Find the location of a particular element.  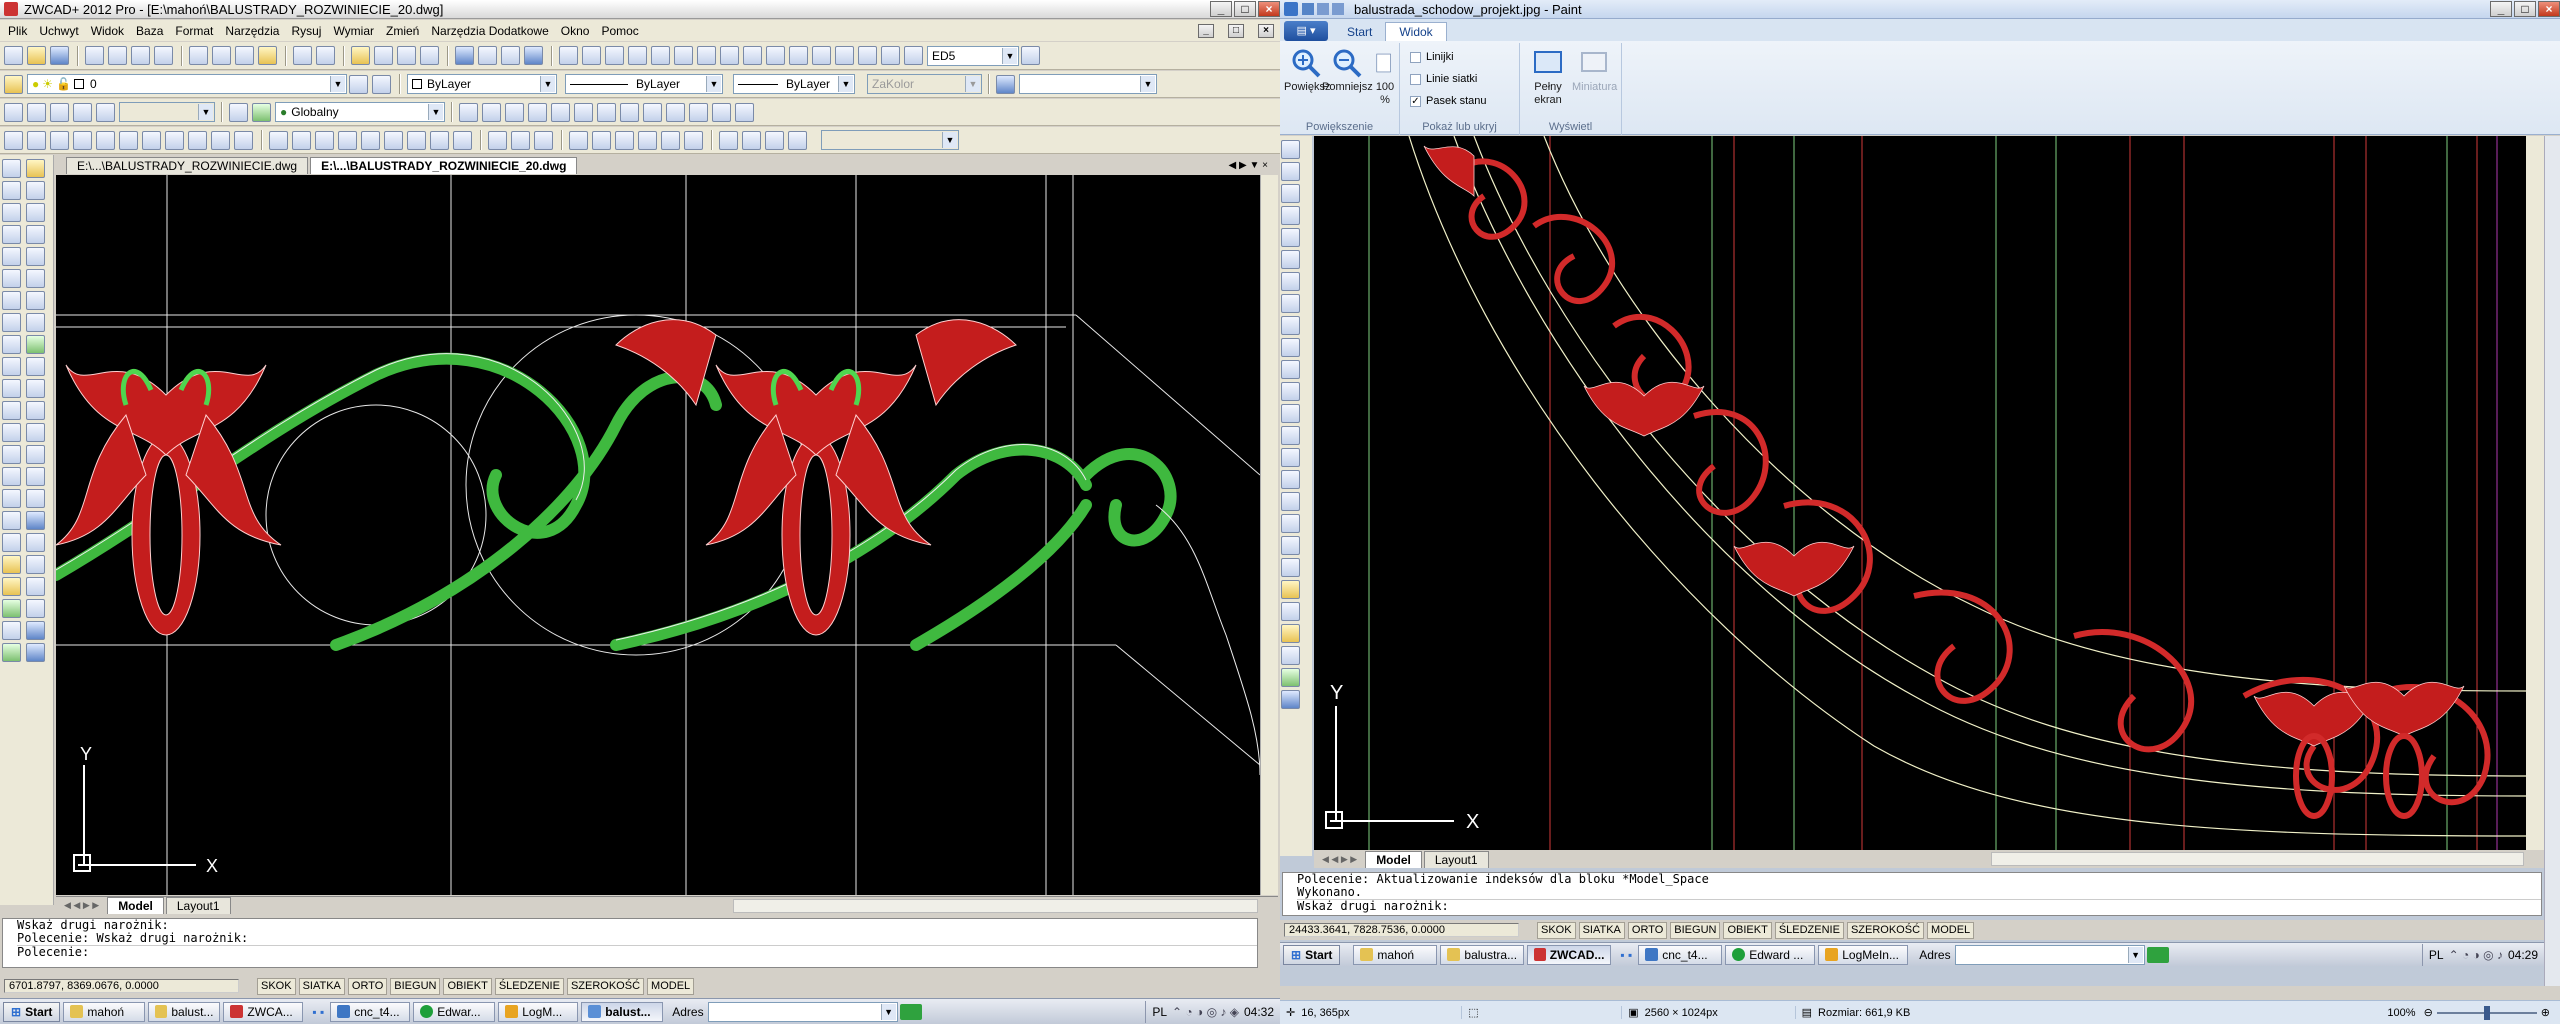

explode-icon is located at coordinates (35, 498).